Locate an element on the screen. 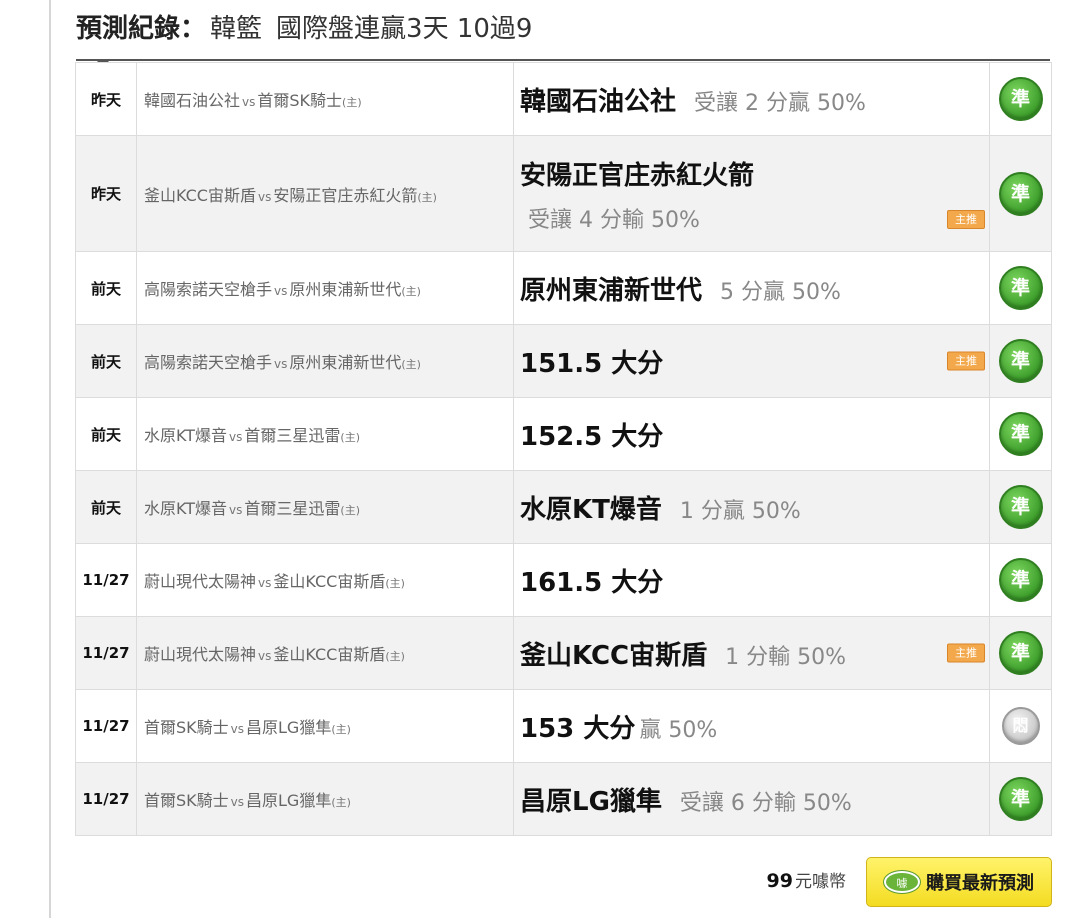 The image size is (1080, 918). prediction-pick: 水原KT爆音 1 分贏 50% is located at coordinates (751, 507).